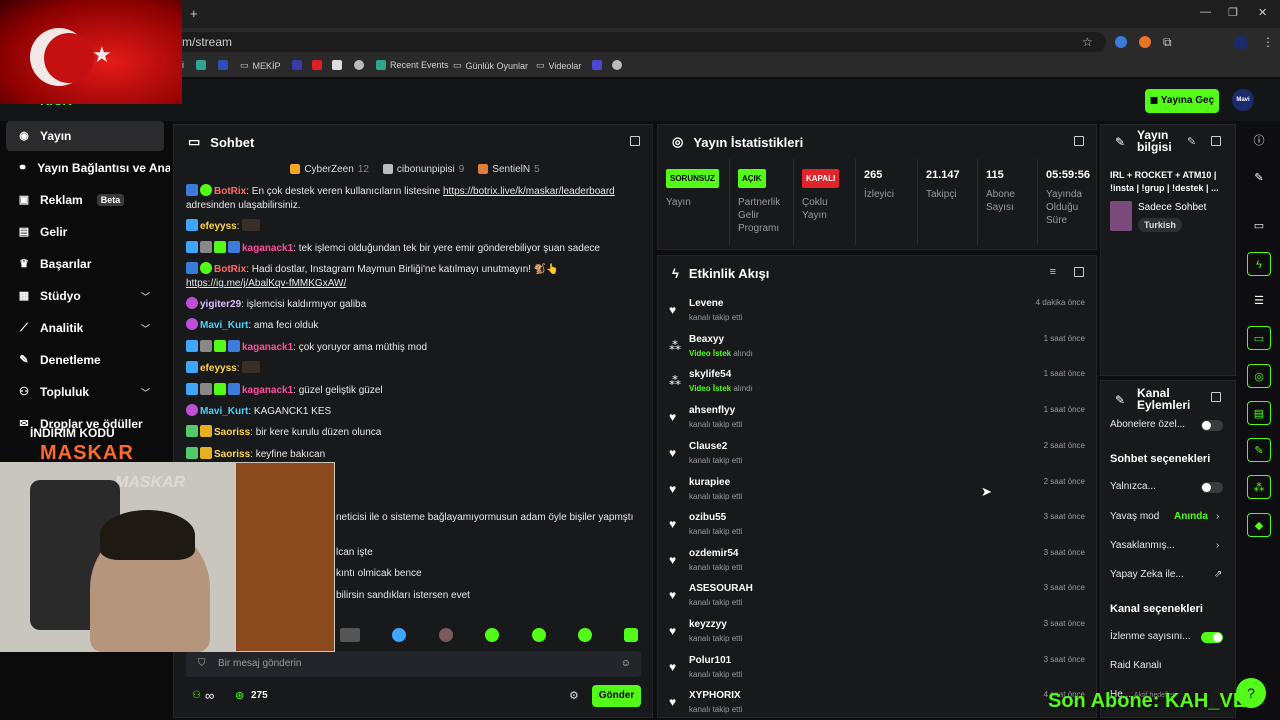 The image size is (1280, 720). Describe the element at coordinates (641, 42) in the screenshot. I see `url-input: m/stream` at that location.